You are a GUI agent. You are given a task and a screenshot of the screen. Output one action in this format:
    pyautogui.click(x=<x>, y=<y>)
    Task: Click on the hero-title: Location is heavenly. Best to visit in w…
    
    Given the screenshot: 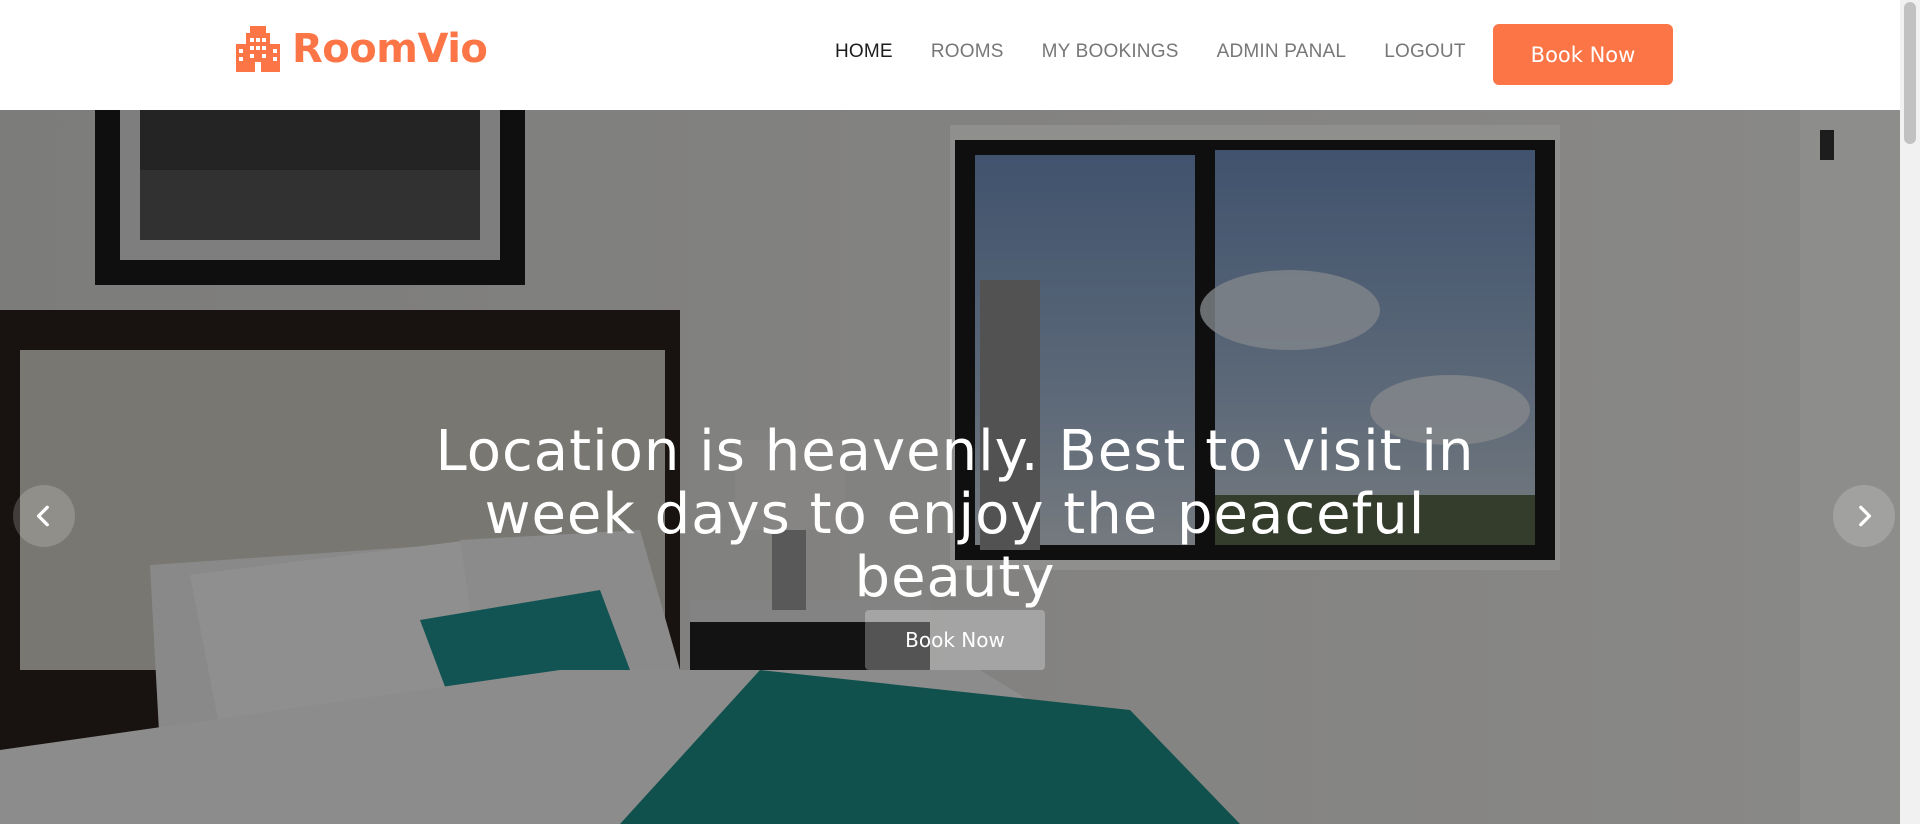 What is the action you would take?
    pyautogui.click(x=955, y=514)
    